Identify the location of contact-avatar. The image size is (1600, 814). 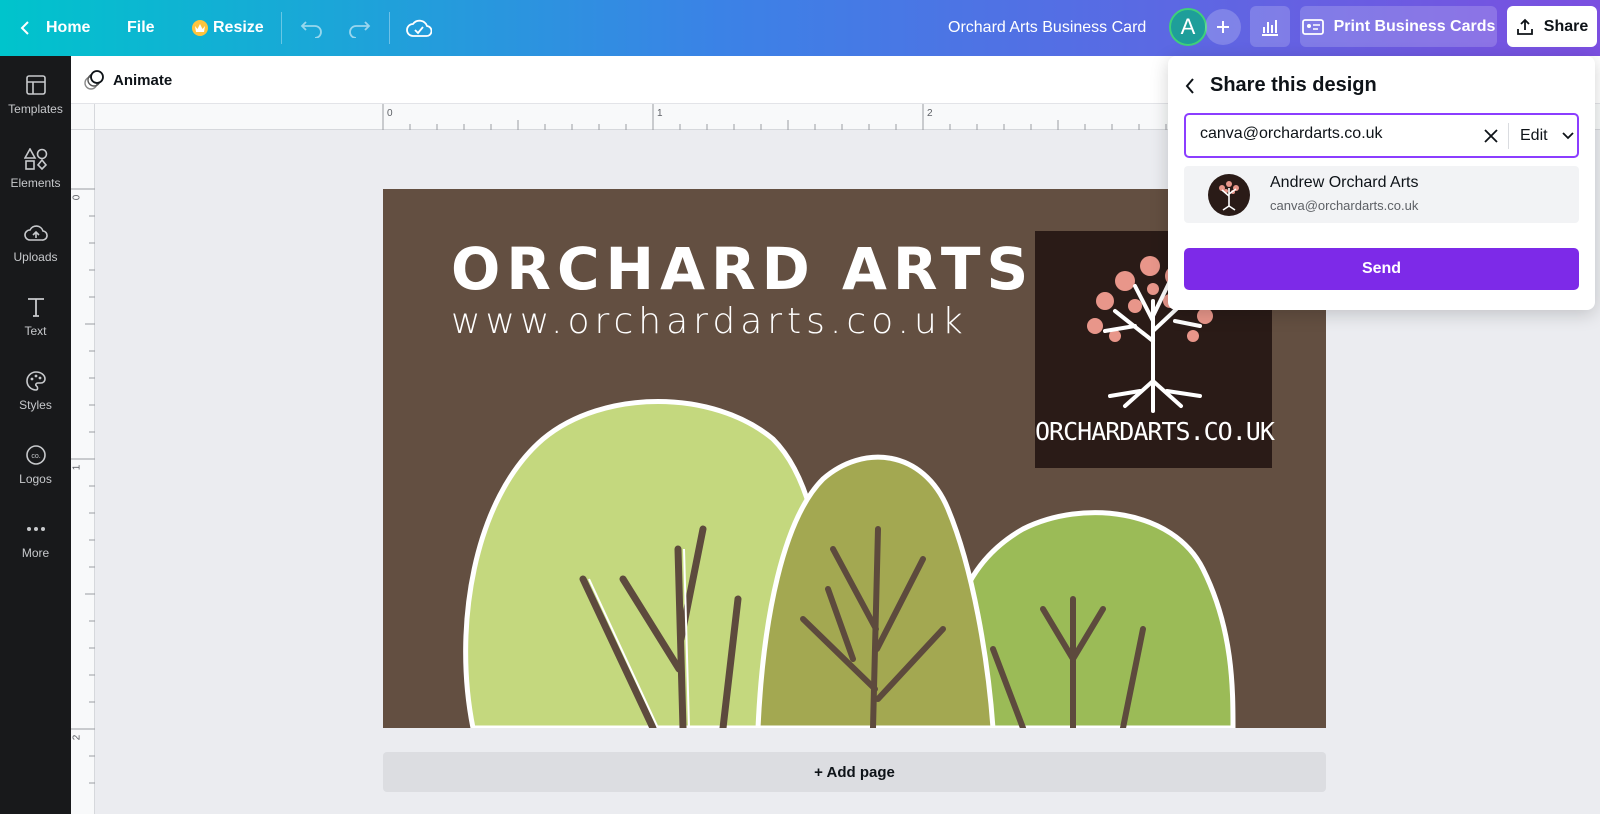
(1229, 195).